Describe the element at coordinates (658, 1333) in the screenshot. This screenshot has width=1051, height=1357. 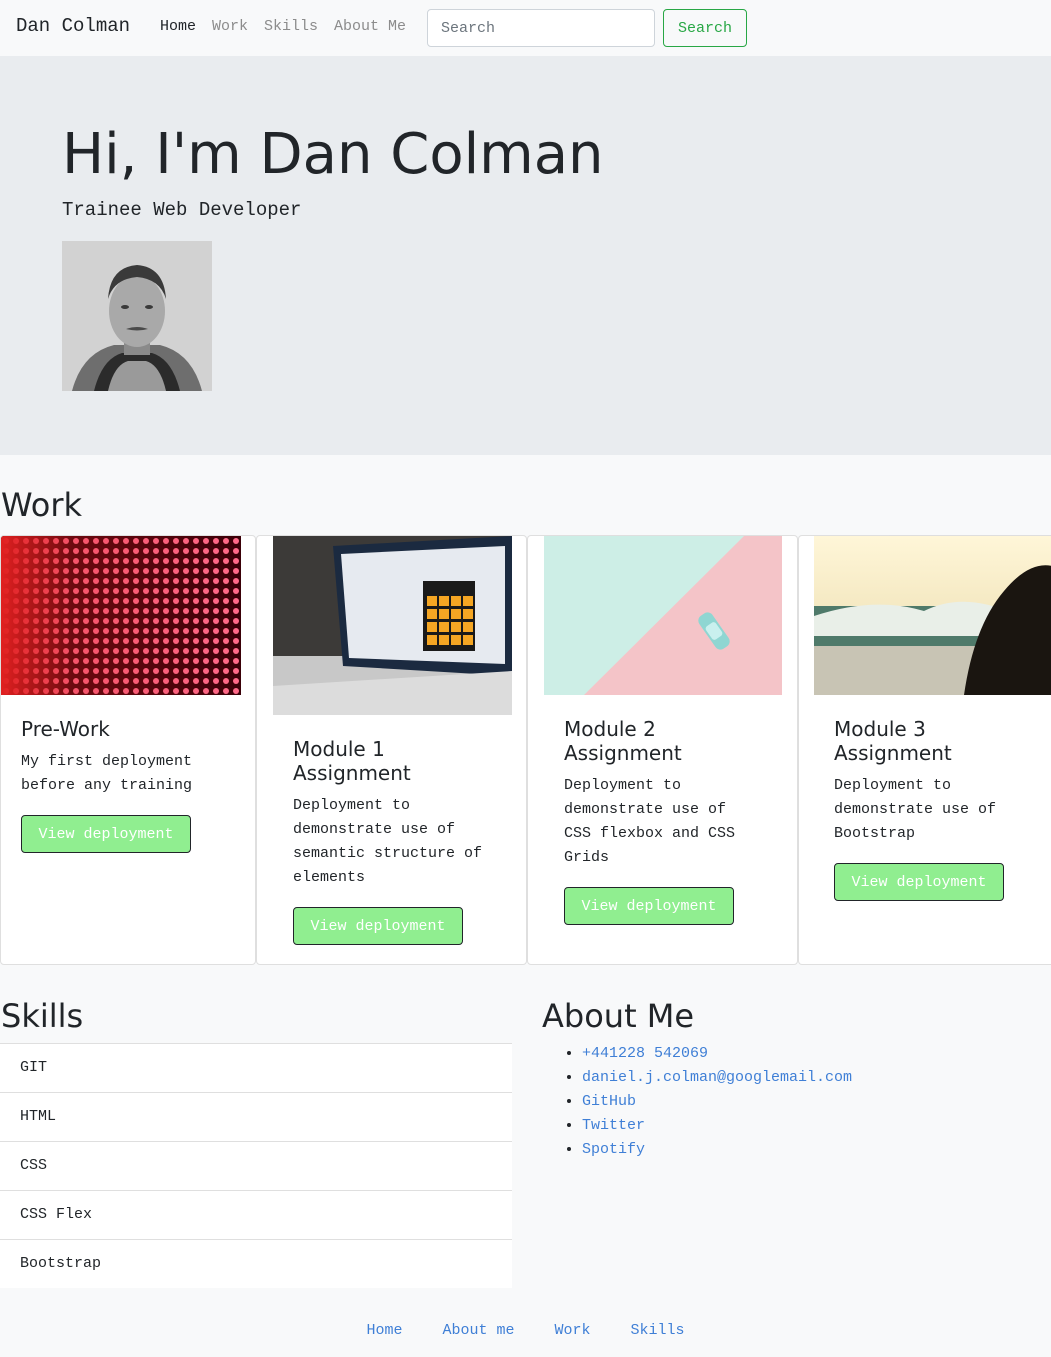
I see `footer-link-skills: Skills` at that location.